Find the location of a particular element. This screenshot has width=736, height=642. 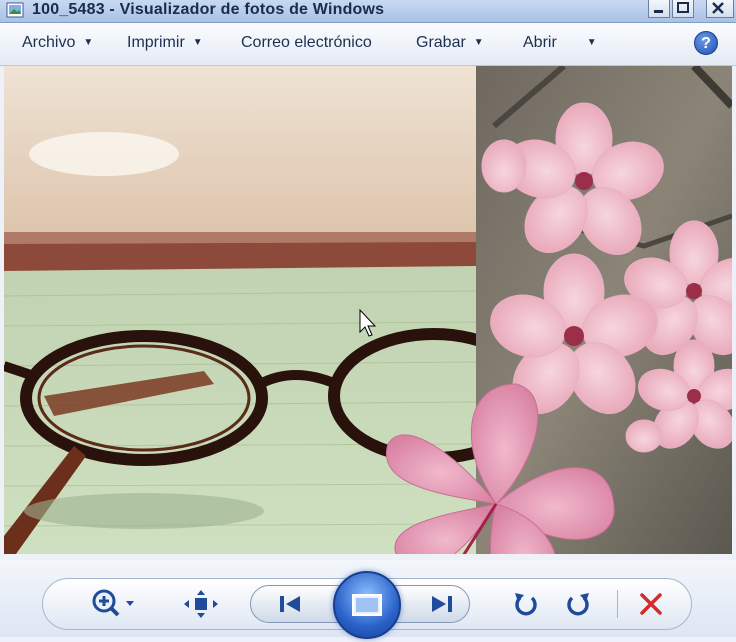

minimize-icon is located at coordinates (658, 11).